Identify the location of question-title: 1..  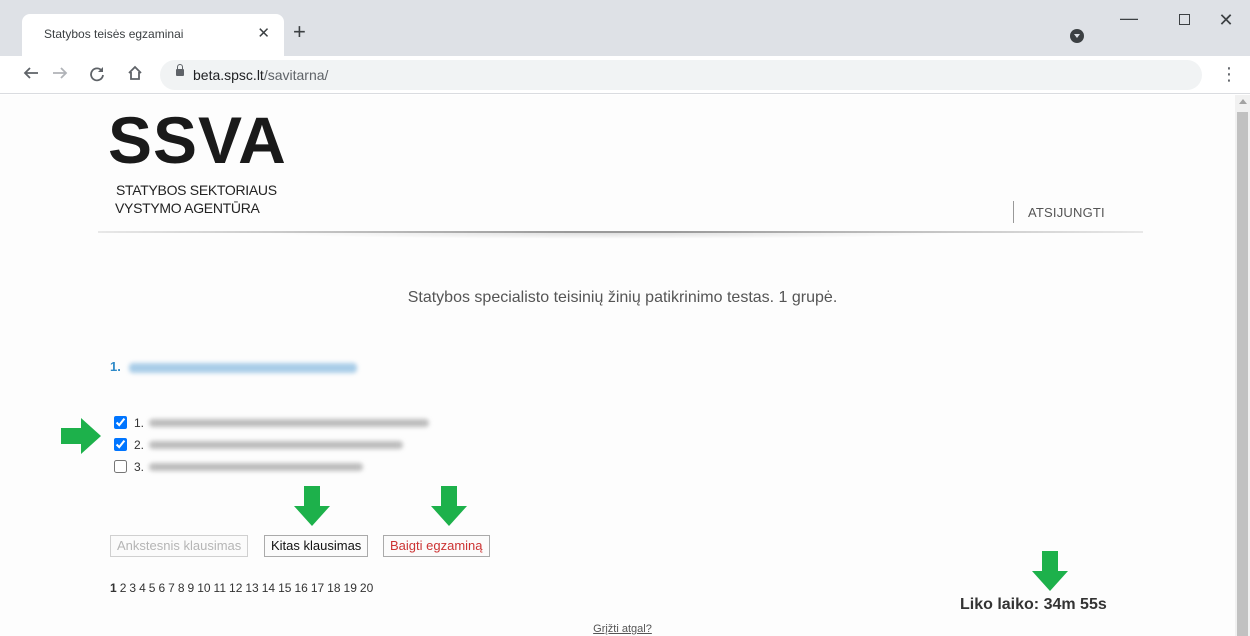
(233, 366).